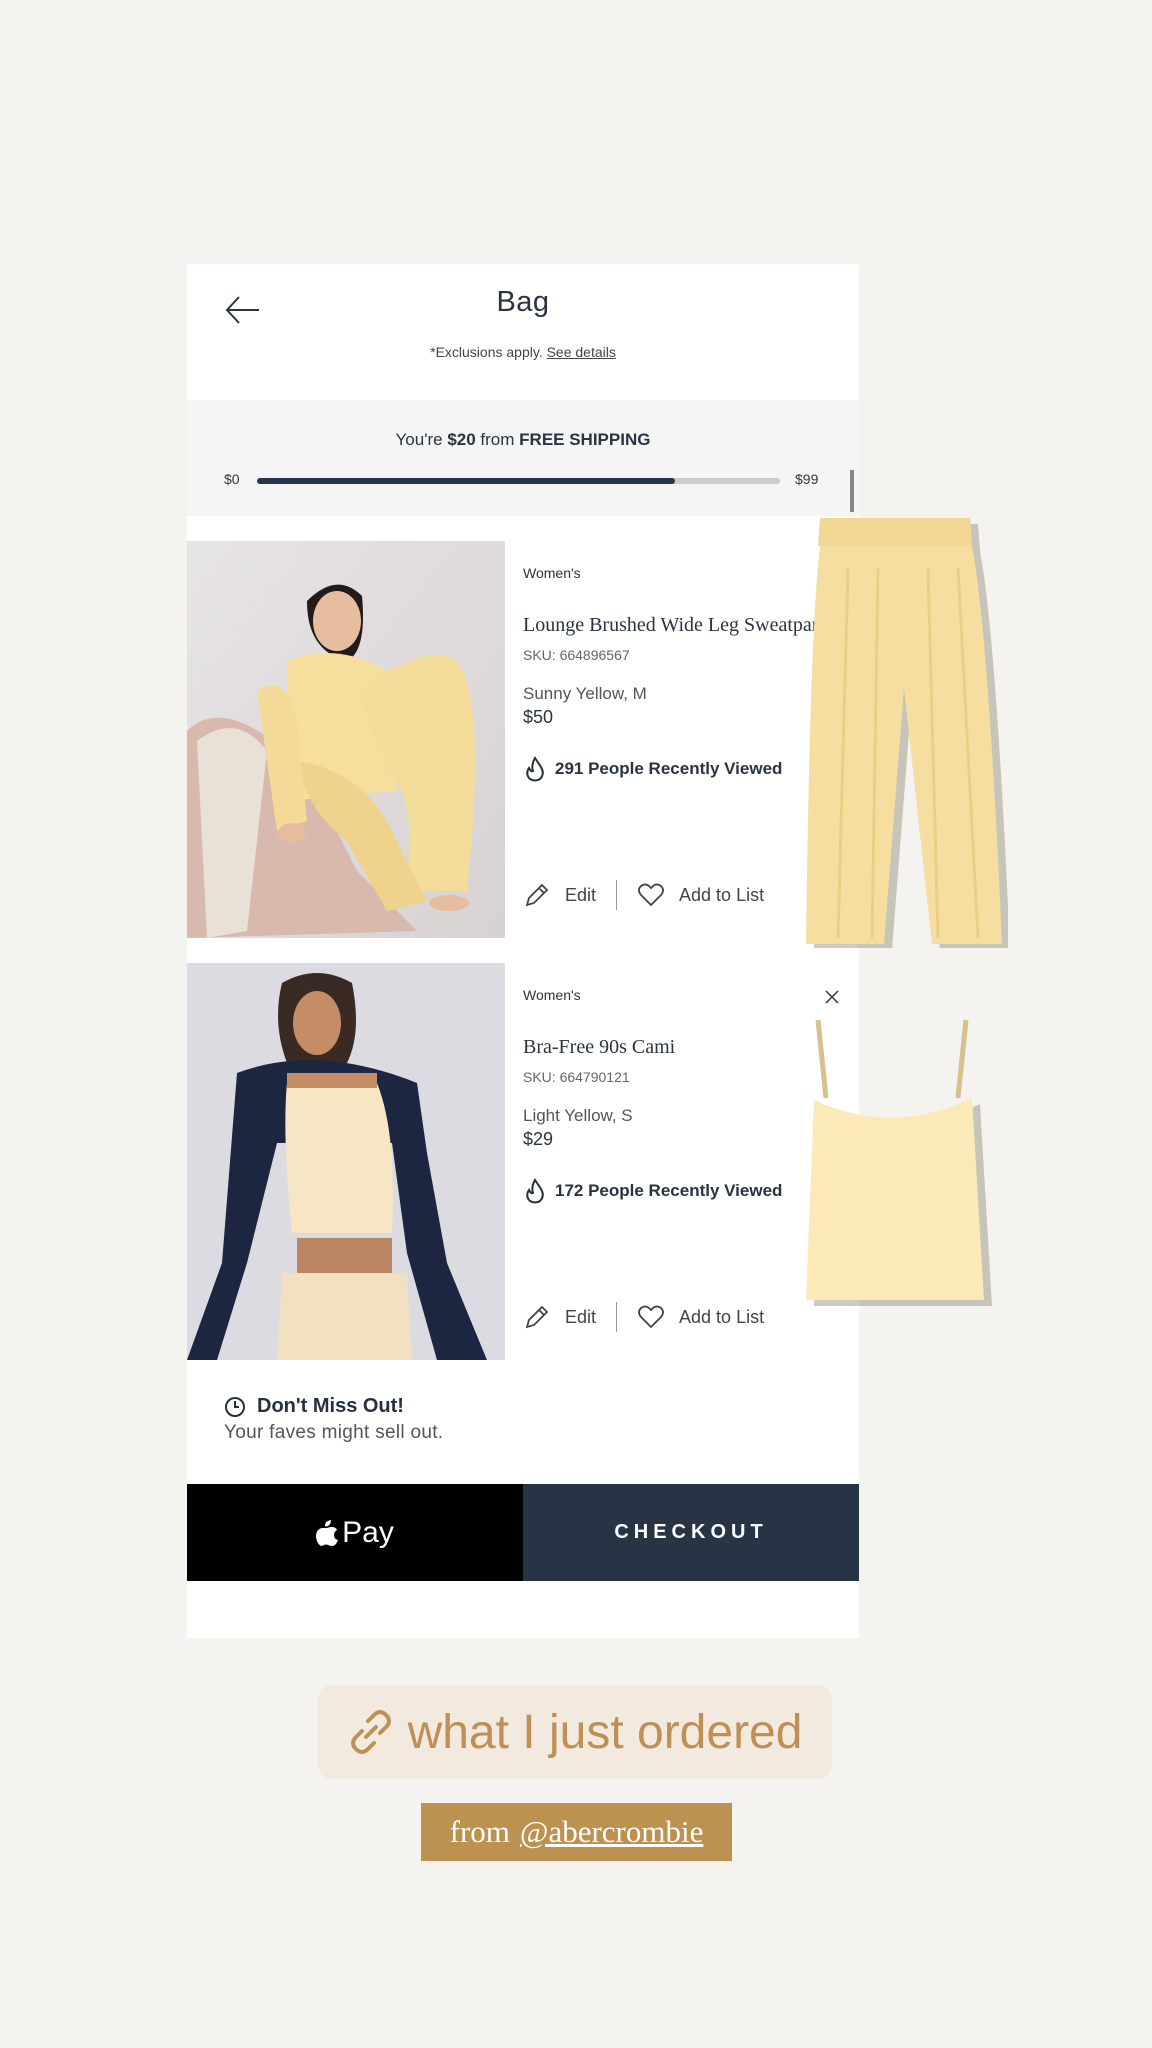  What do you see at coordinates (538, 1139) in the screenshot?
I see `product-price: $29` at bounding box center [538, 1139].